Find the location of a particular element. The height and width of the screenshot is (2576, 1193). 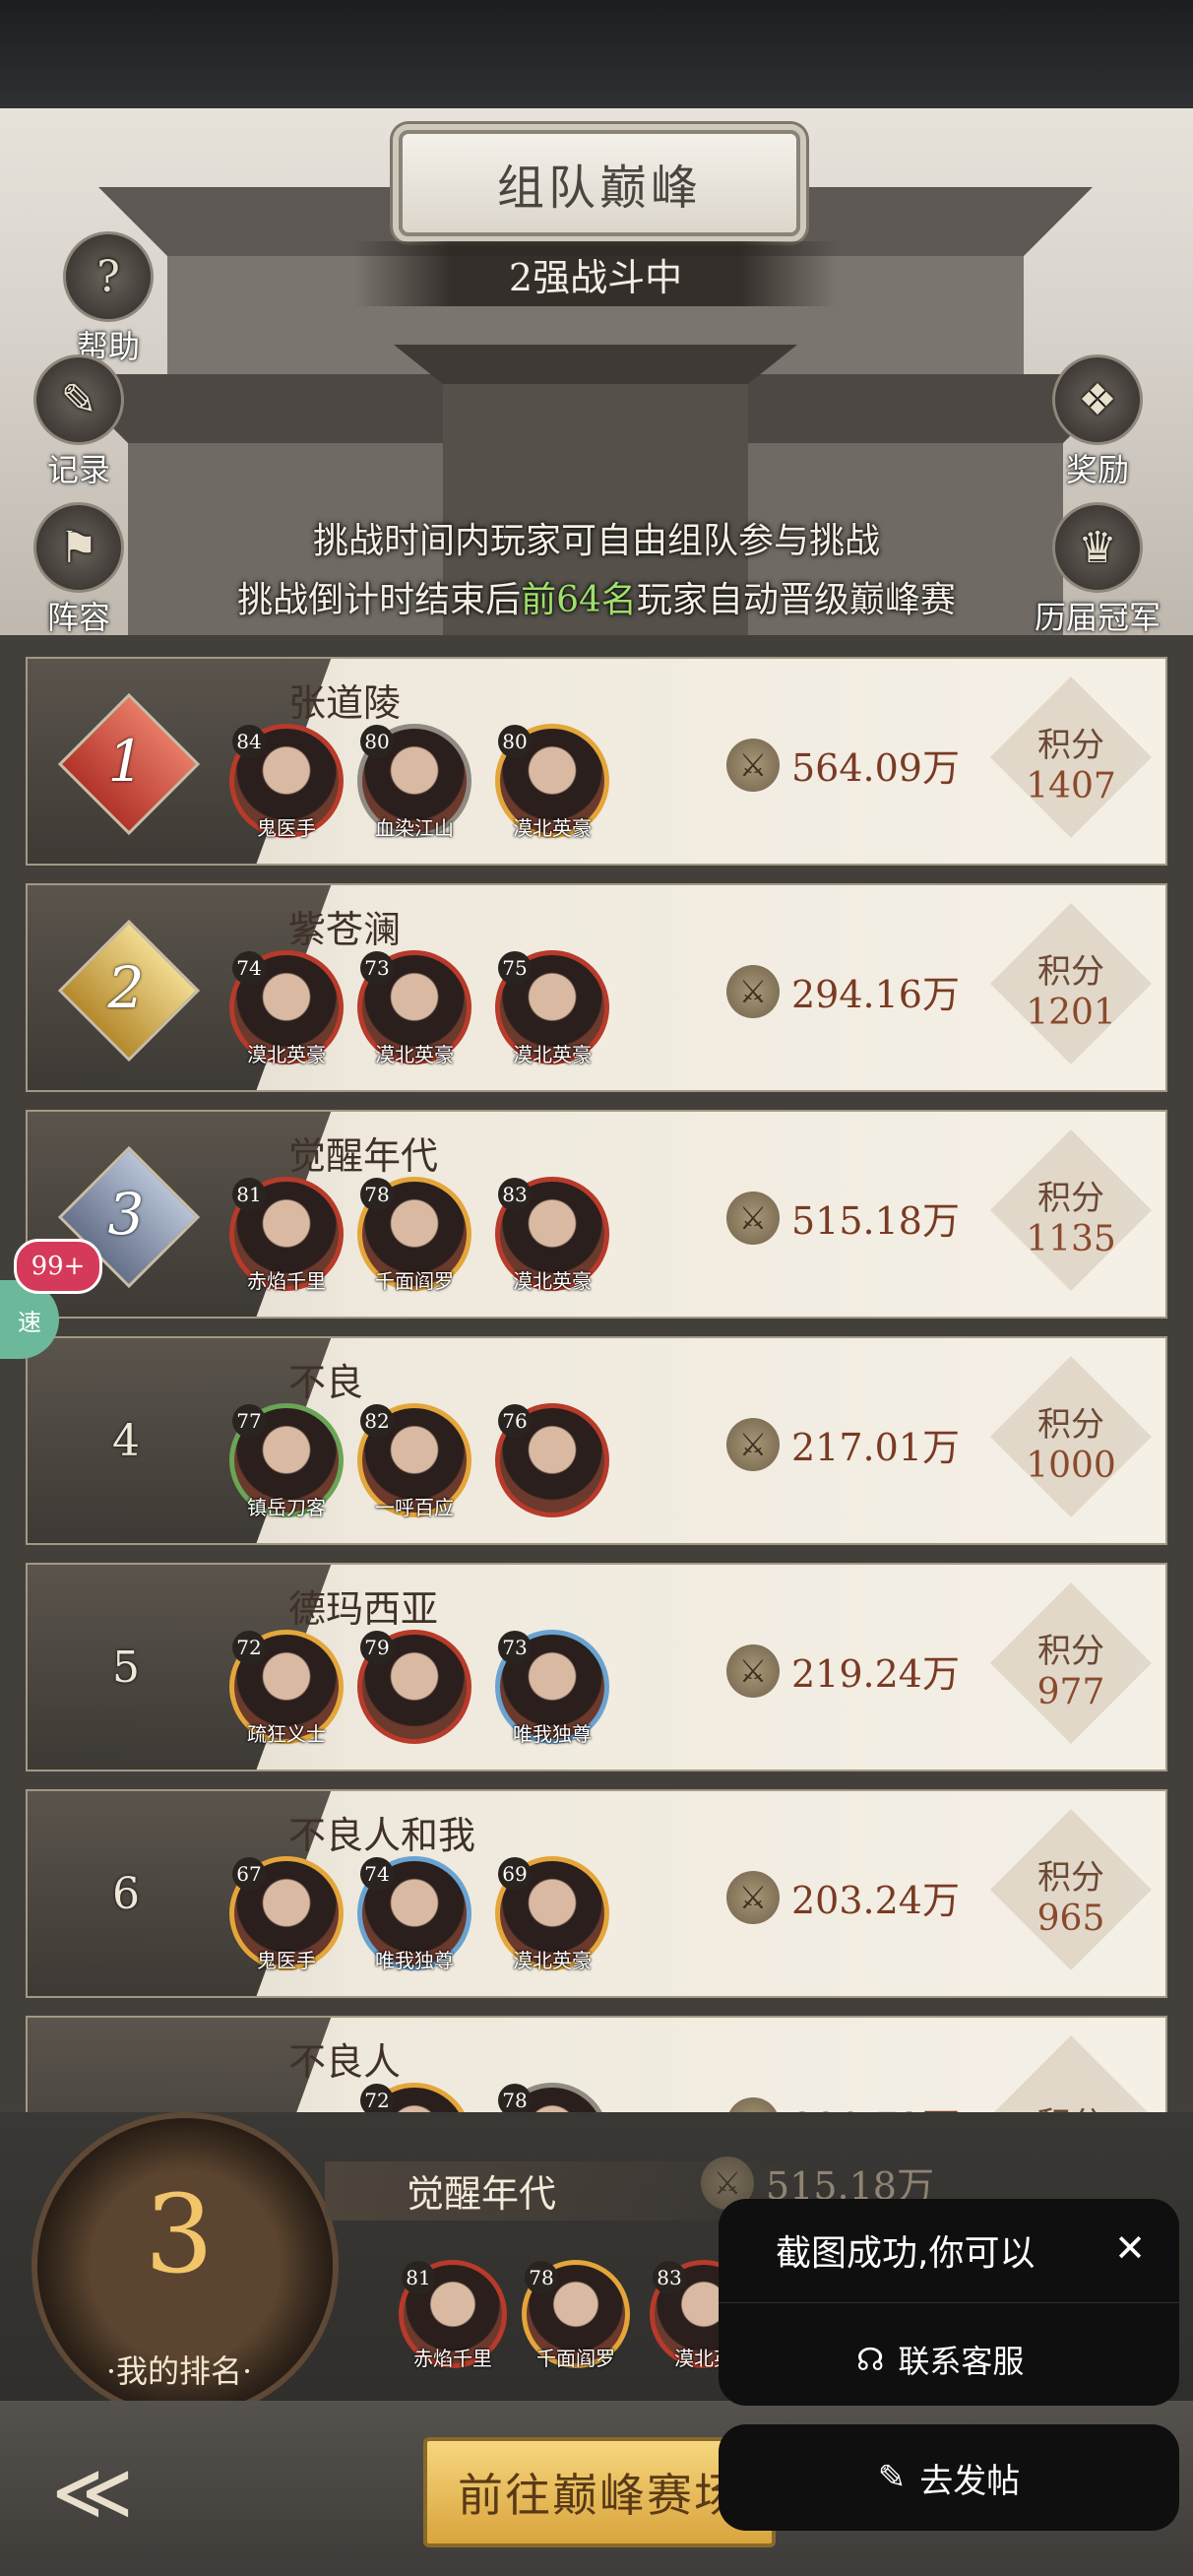

reward-button: ❖ 奖励 is located at coordinates (1097, 422).